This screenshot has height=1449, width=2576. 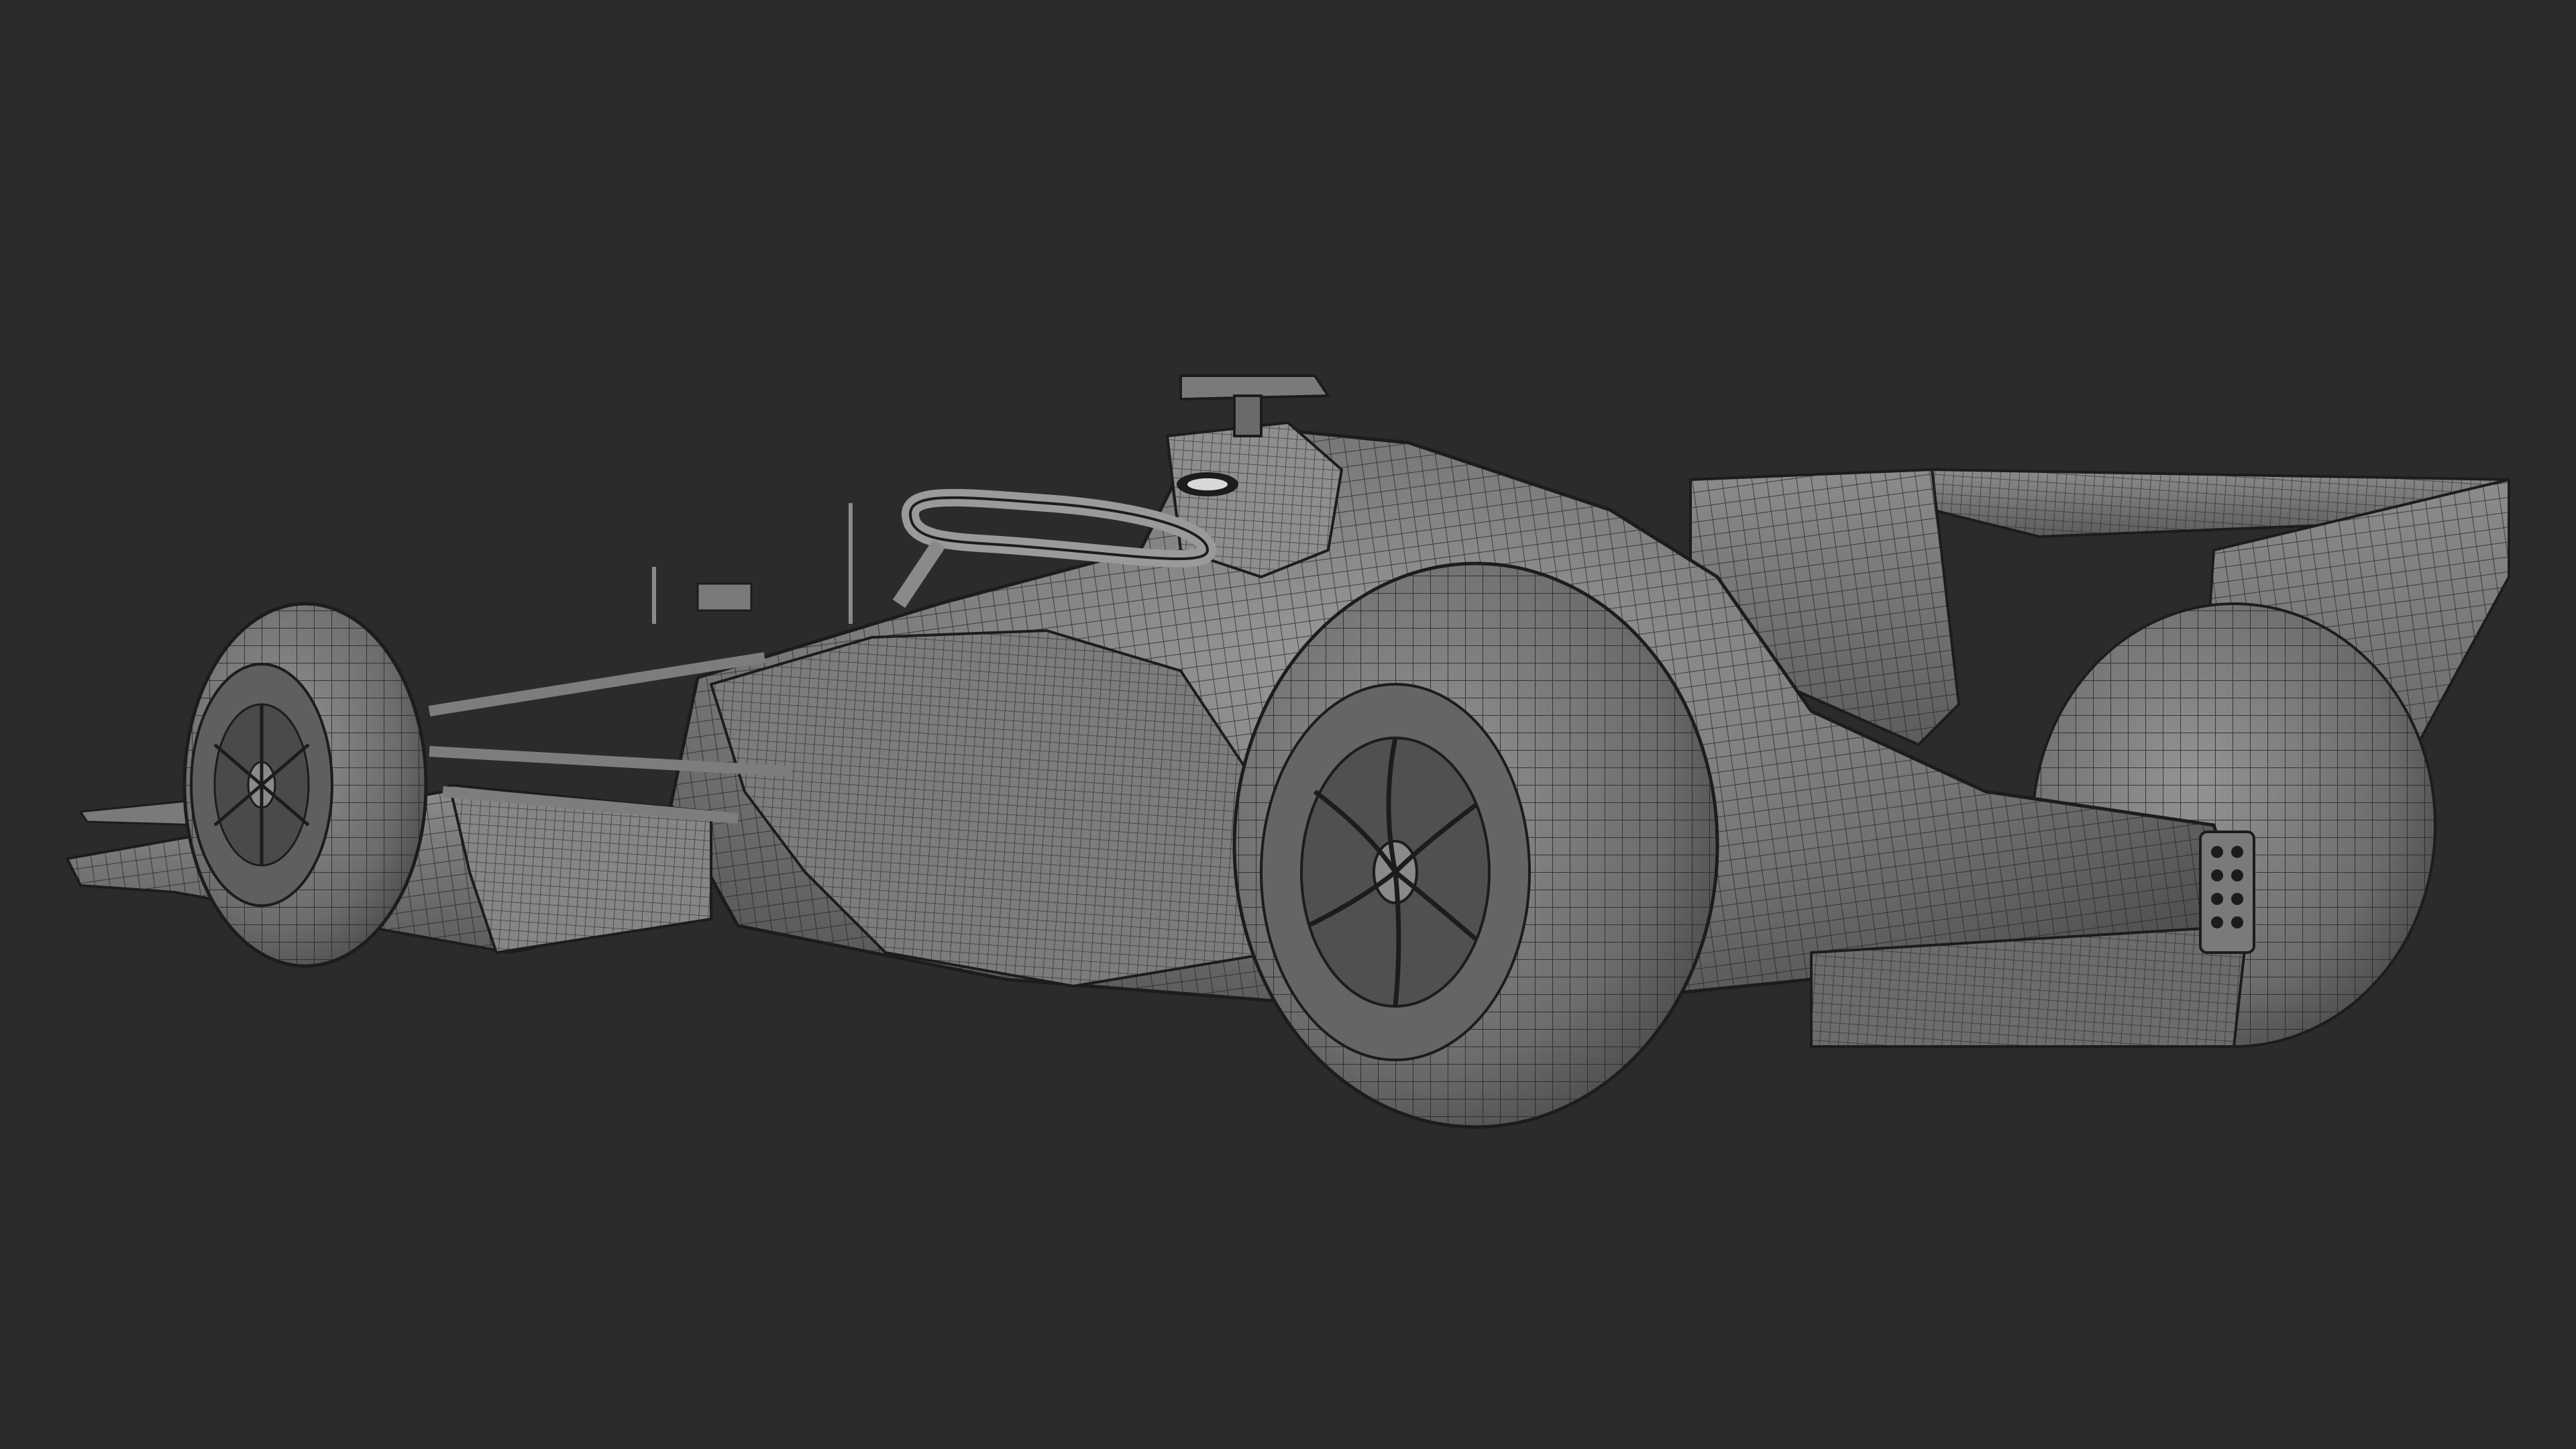 I want to click on rear-right-tire, so click(x=1475, y=845).